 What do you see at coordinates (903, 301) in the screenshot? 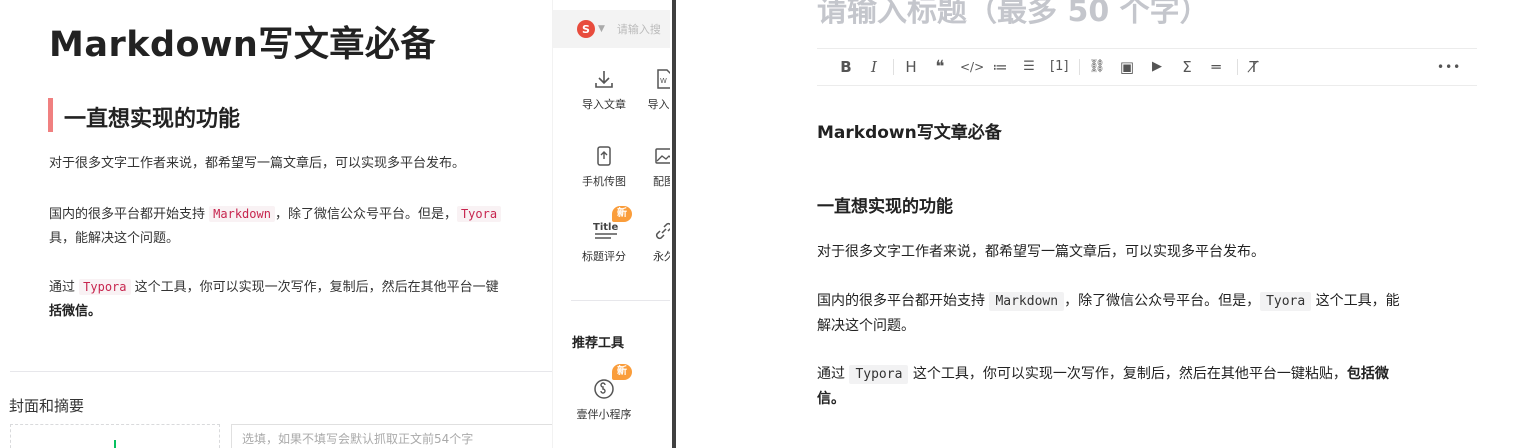
I see `editor-paragraph-2-text-a: 国内的很多平台都开始支持` at bounding box center [903, 301].